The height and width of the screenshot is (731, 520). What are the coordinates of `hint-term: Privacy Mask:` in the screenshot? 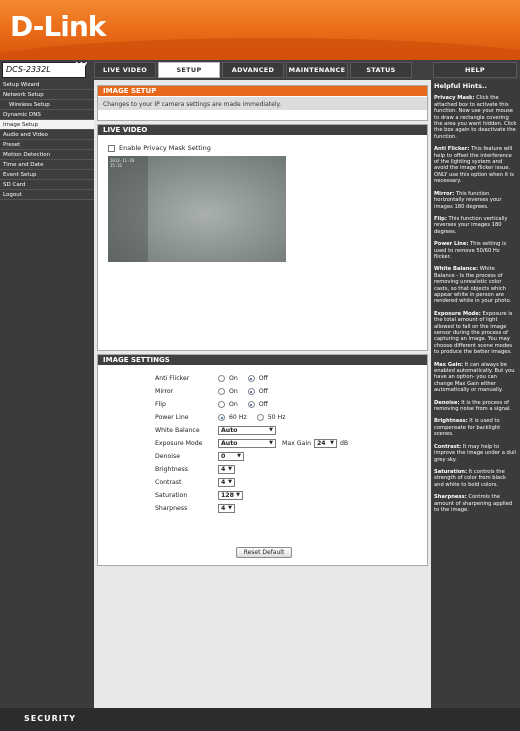 It's located at (454, 98).